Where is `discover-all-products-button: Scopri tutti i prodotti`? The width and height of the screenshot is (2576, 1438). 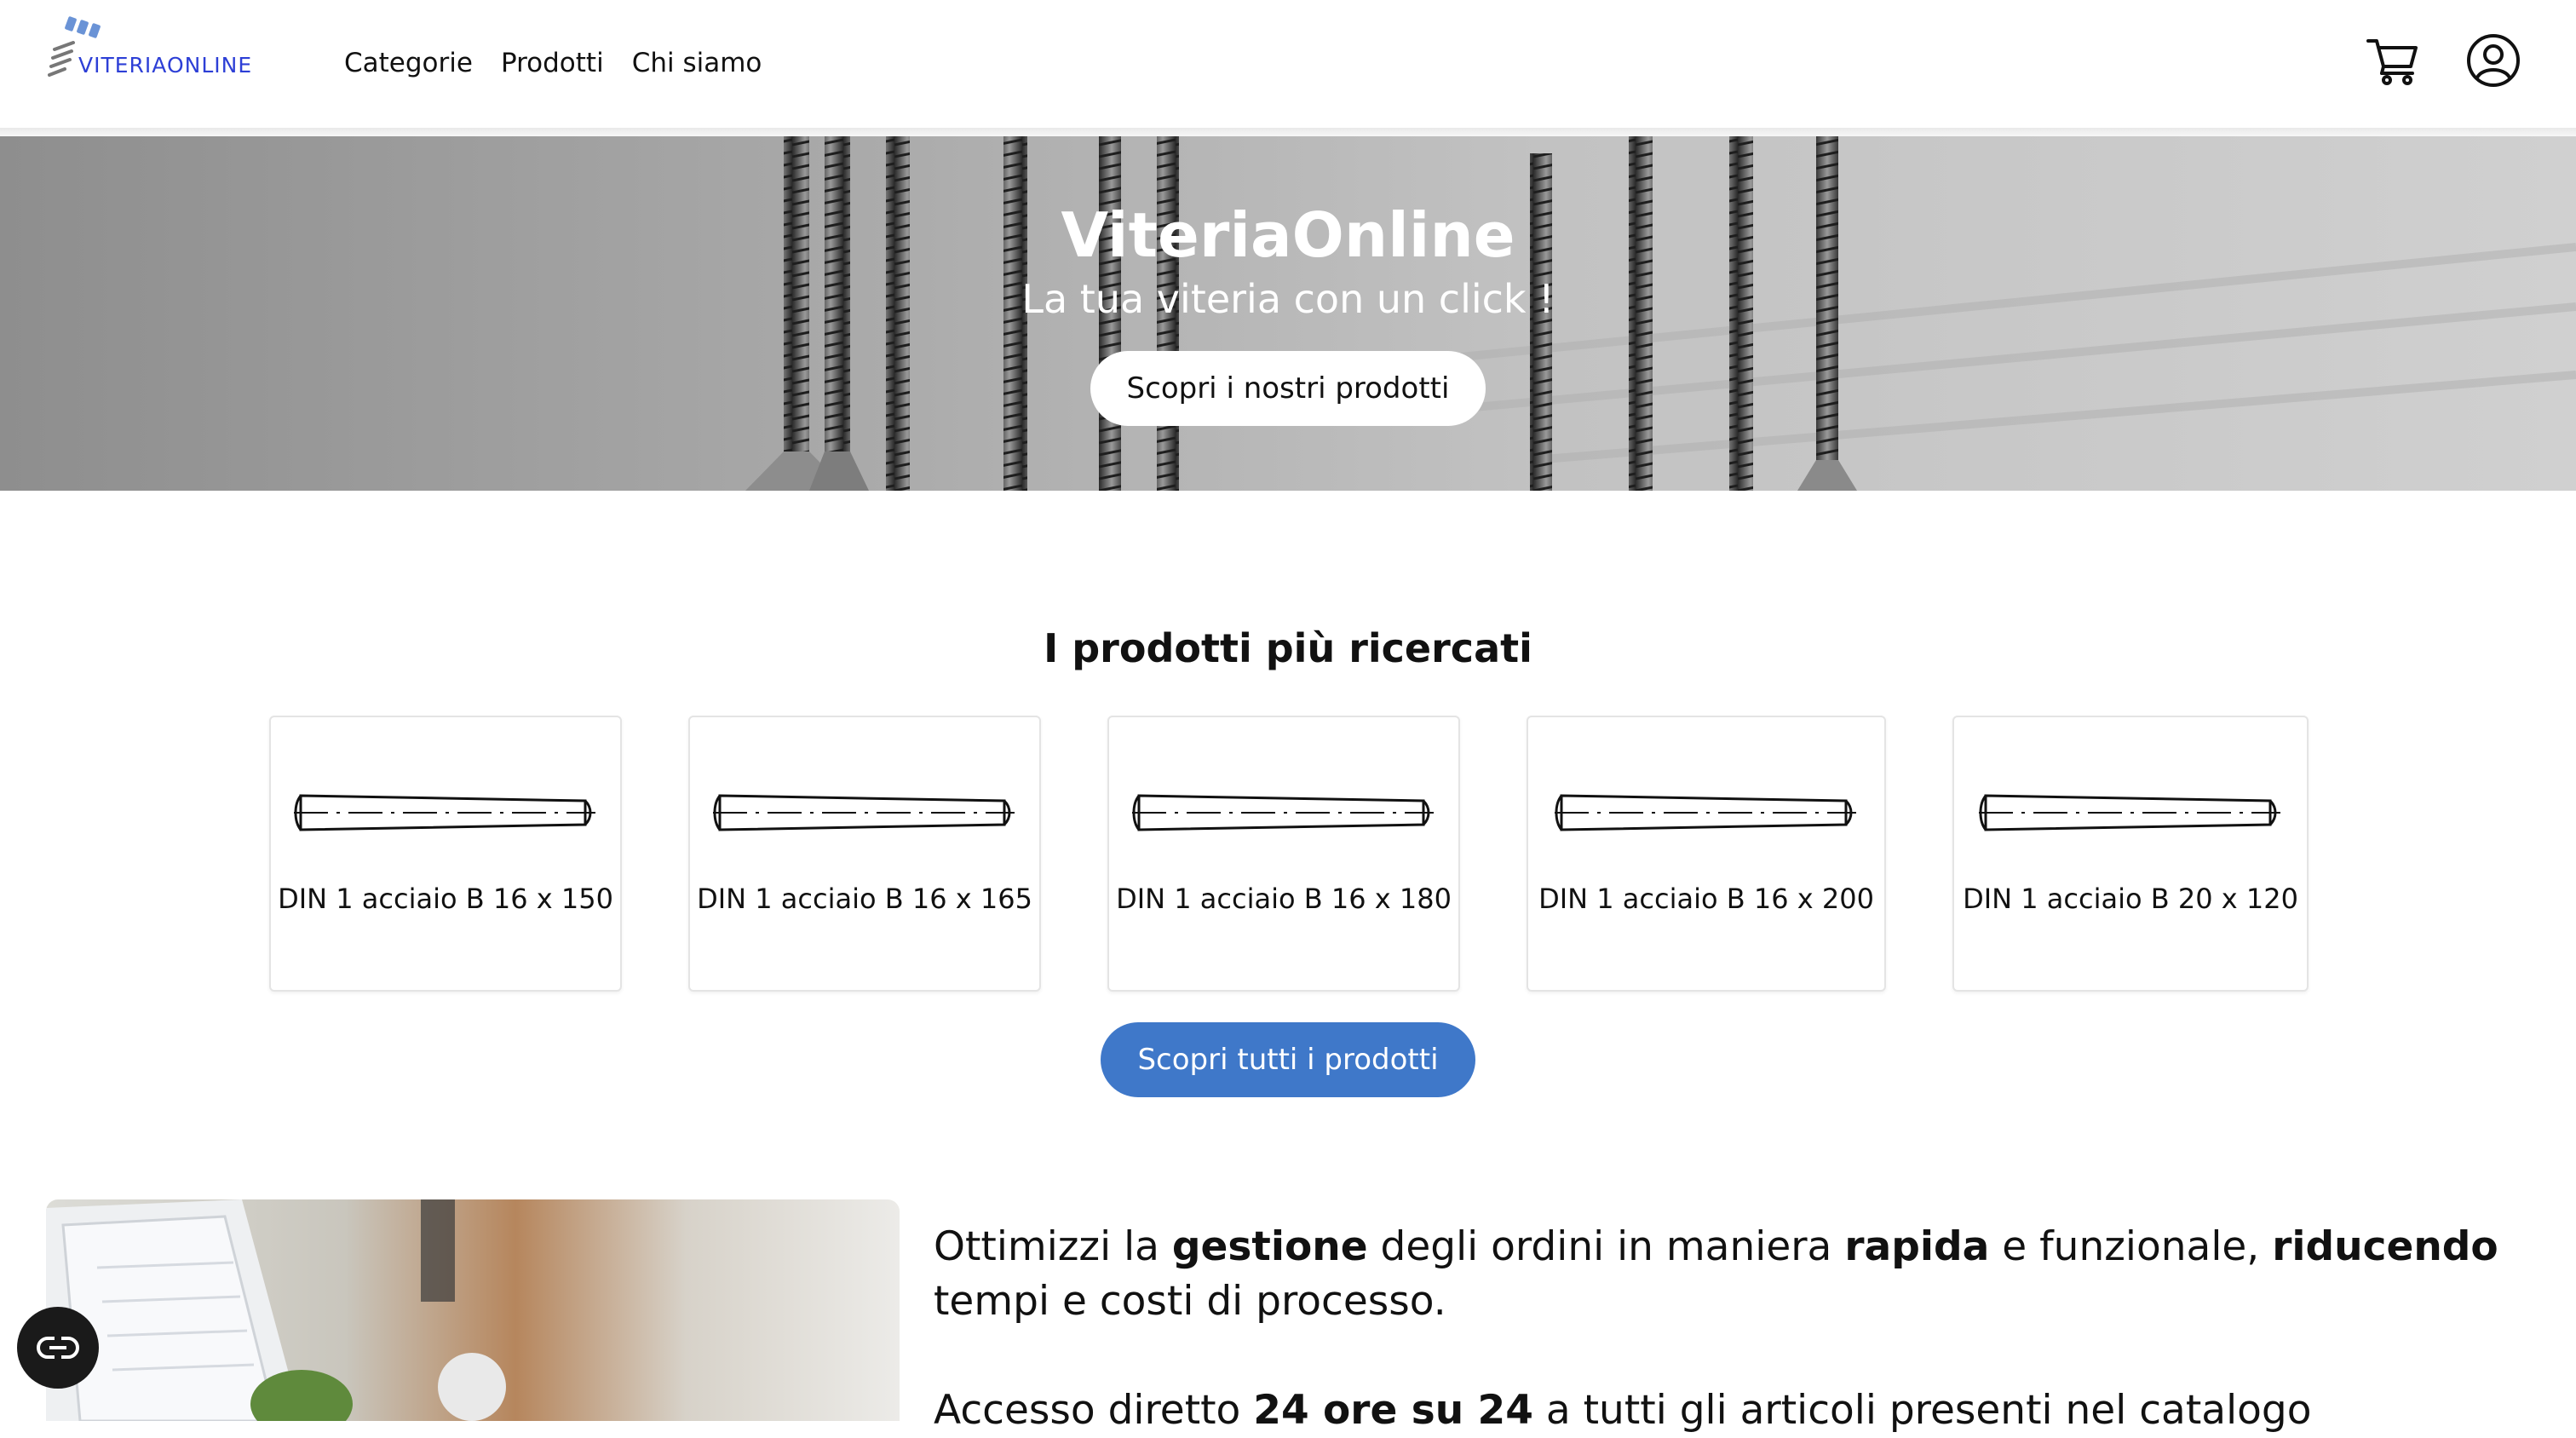 discover-all-products-button: Scopri tutti i prodotti is located at coordinates (1288, 1059).